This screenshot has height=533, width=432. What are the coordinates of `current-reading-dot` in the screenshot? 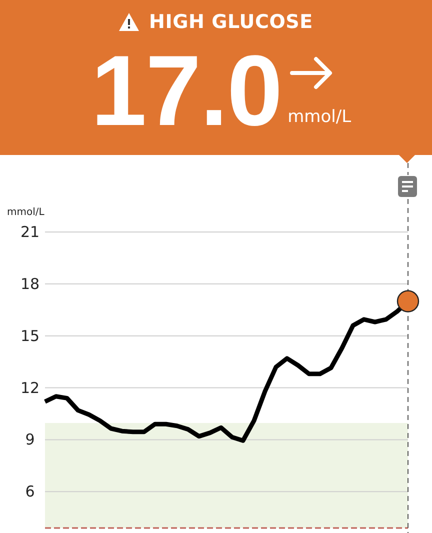 It's located at (408, 301).